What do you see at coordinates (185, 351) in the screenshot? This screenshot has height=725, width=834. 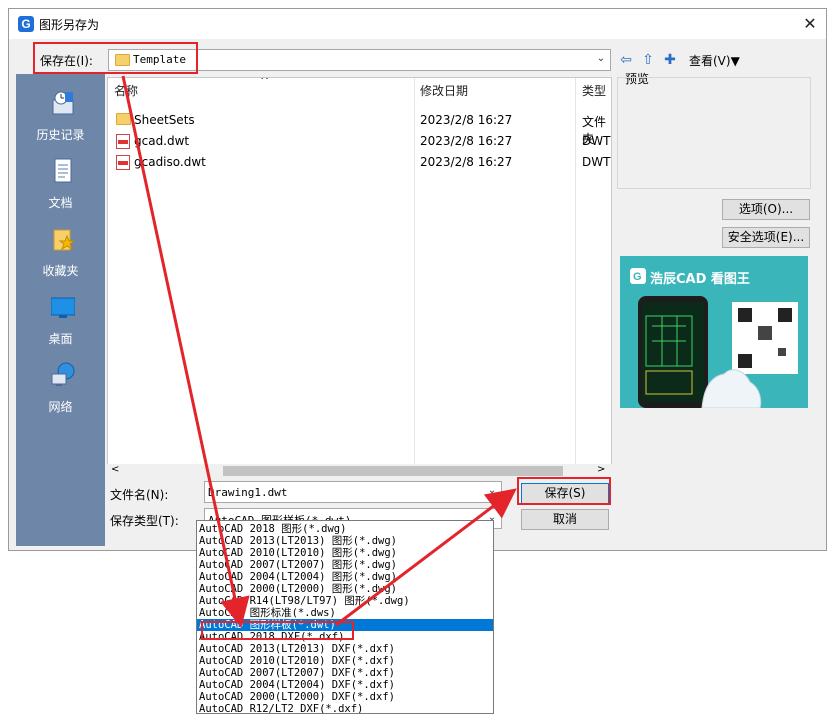 I see `annotation-arrow-down` at bounding box center [185, 351].